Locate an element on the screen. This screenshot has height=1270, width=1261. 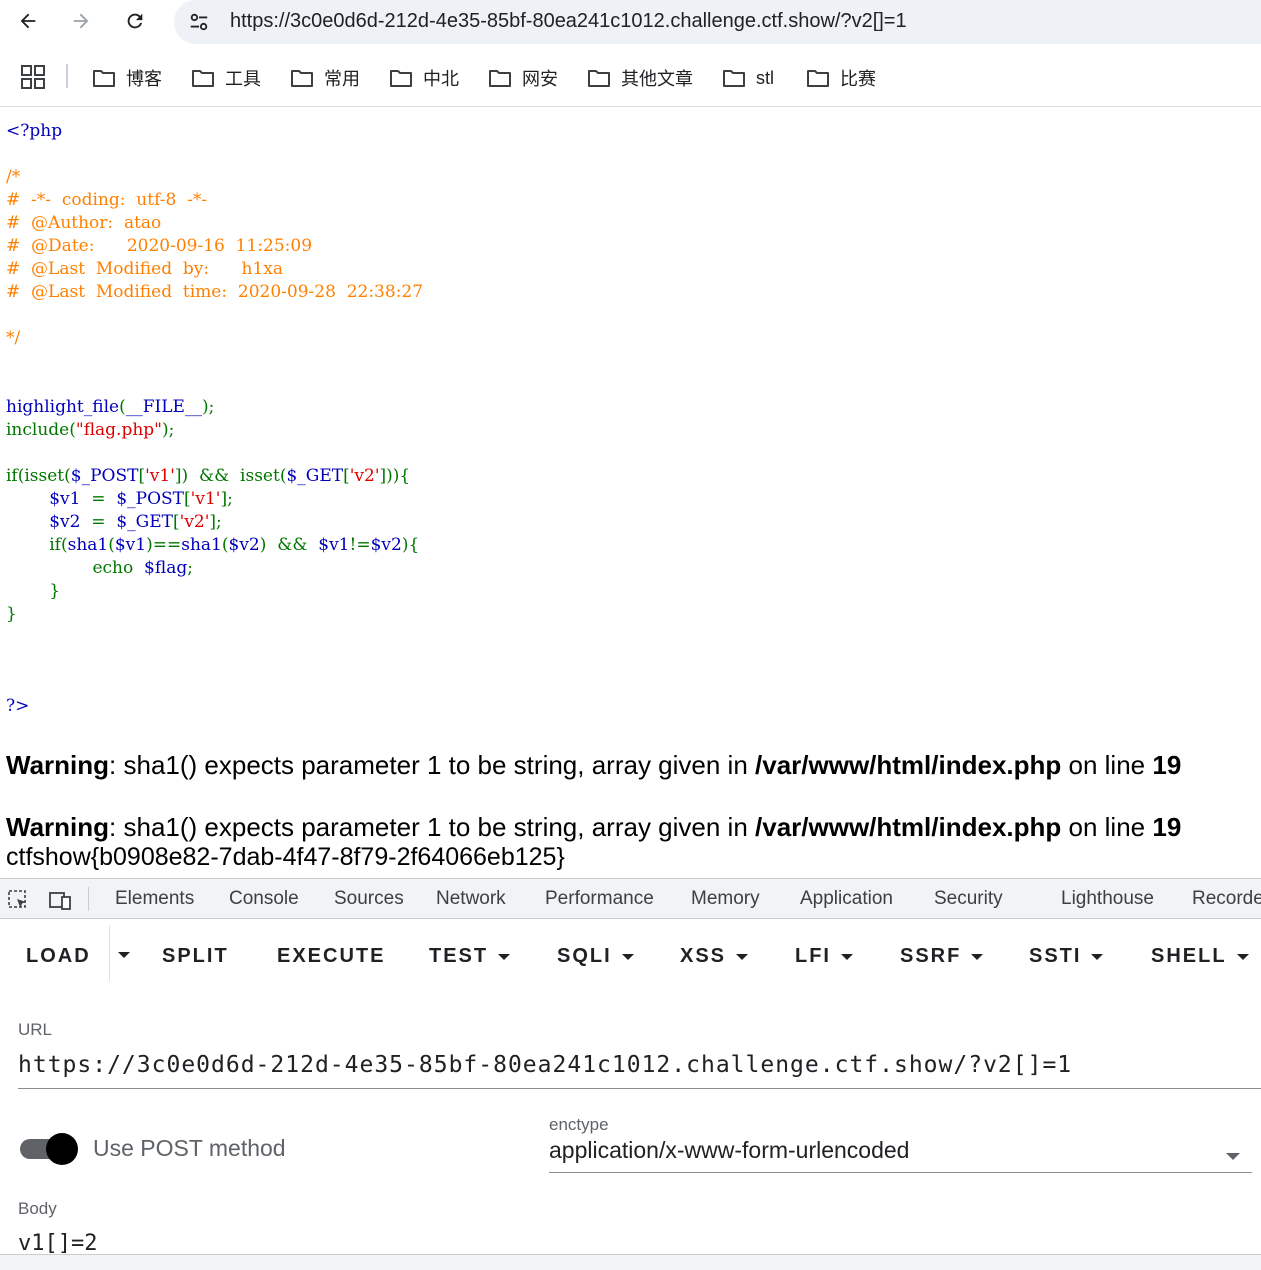
hackbar-button-label: SPLIT is located at coordinates (195, 956).